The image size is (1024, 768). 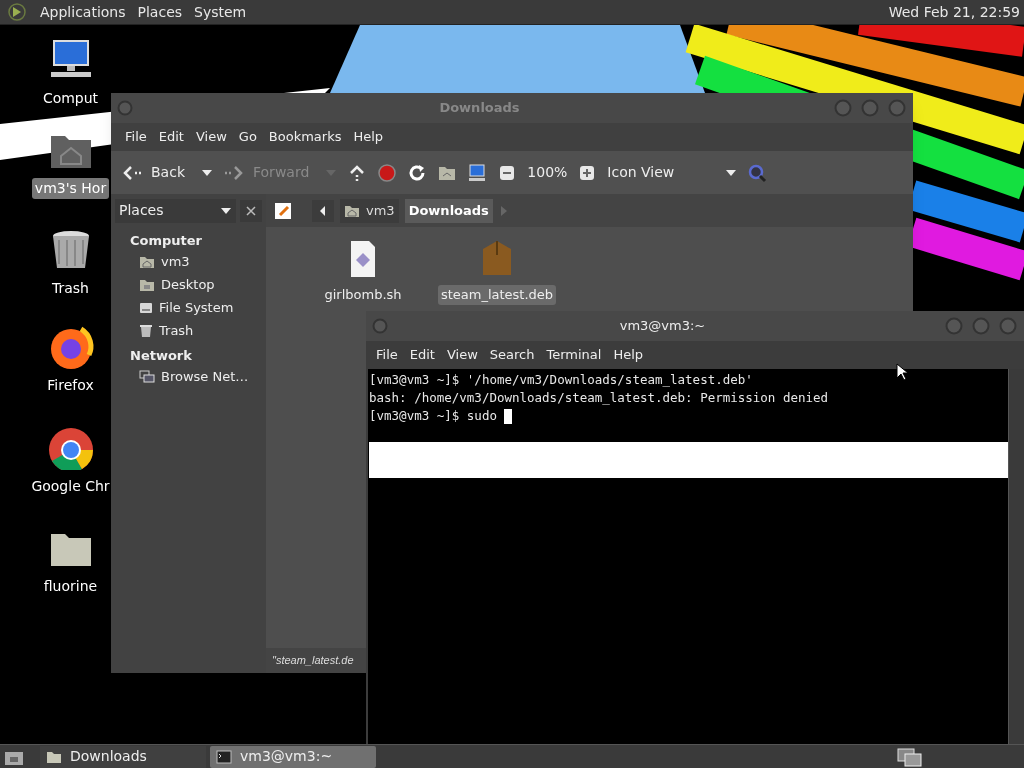 What do you see at coordinates (17, 12) in the screenshot?
I see `distro-logo-icon` at bounding box center [17, 12].